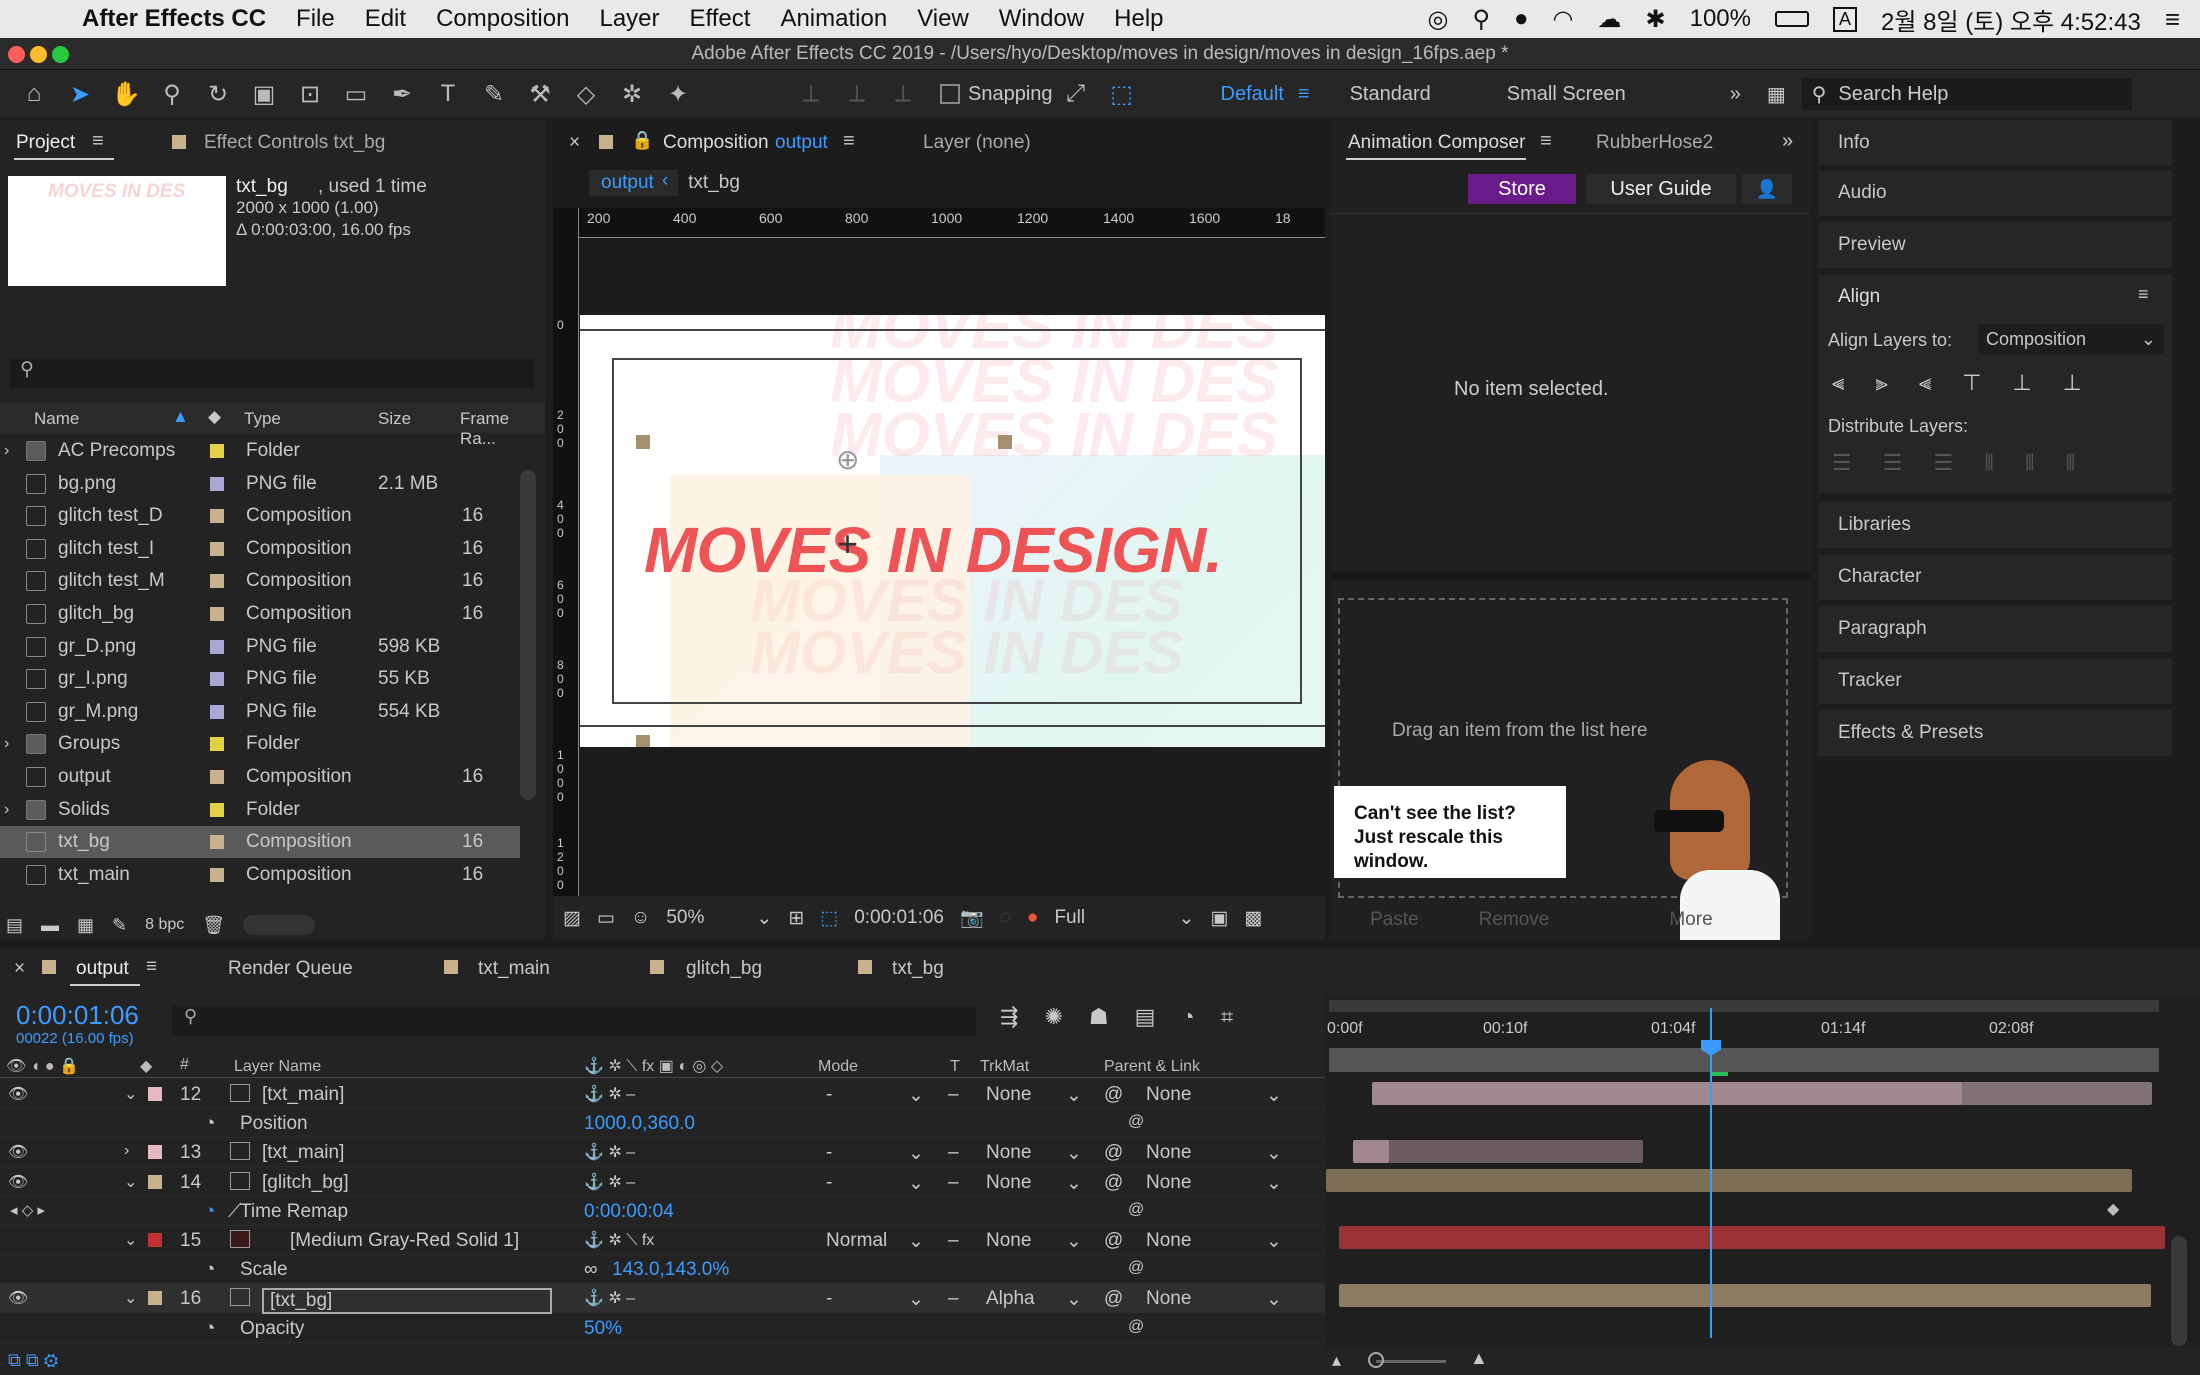  I want to click on col-mode: Mode, so click(838, 1067).